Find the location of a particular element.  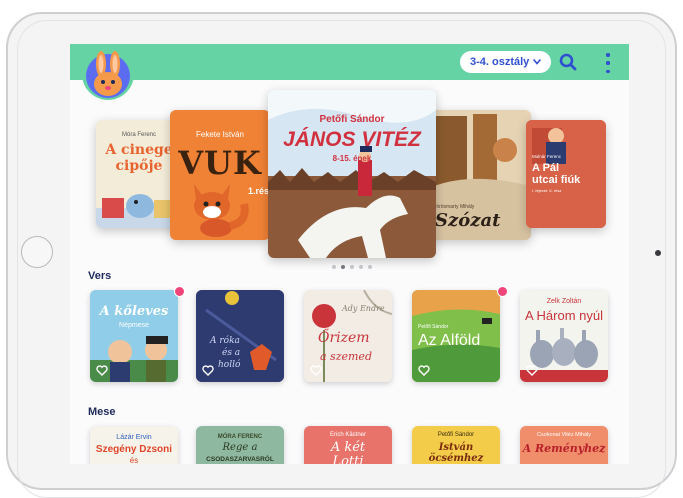

search-button is located at coordinates (568, 62).